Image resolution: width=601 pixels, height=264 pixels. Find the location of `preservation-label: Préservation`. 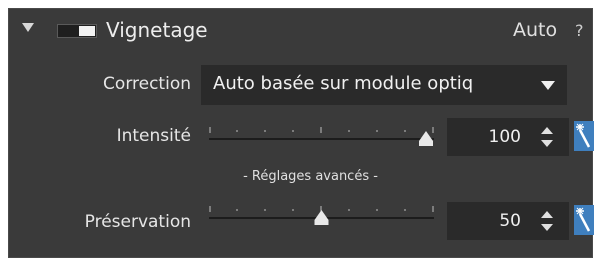

preservation-label: Préservation is located at coordinates (137, 222).